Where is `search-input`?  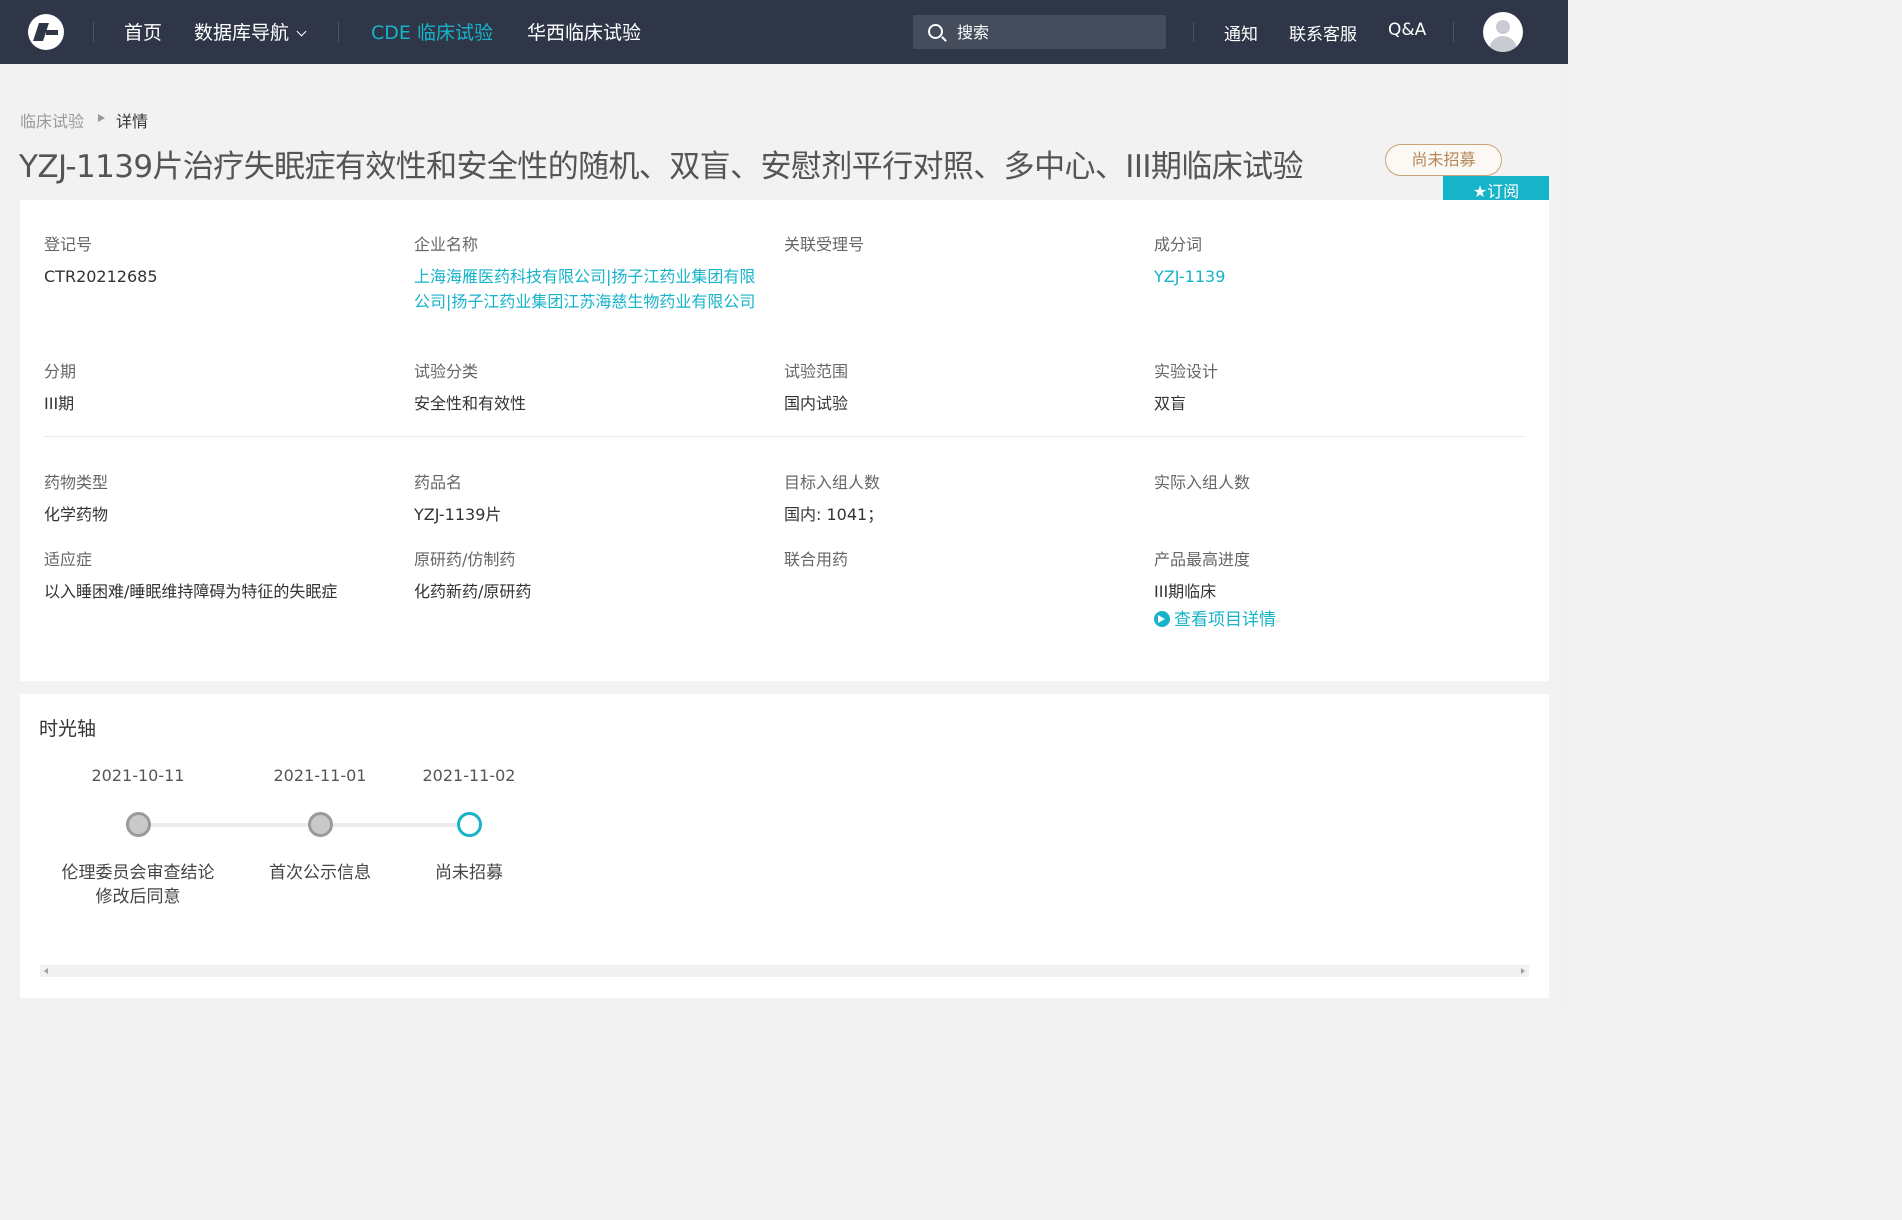 search-input is located at coordinates (1057, 32).